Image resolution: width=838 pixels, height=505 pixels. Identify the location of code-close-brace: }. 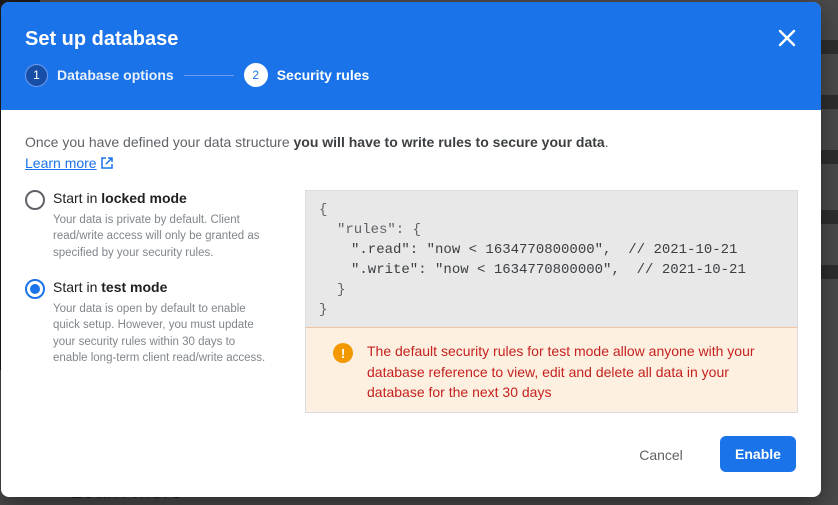
(323, 310).